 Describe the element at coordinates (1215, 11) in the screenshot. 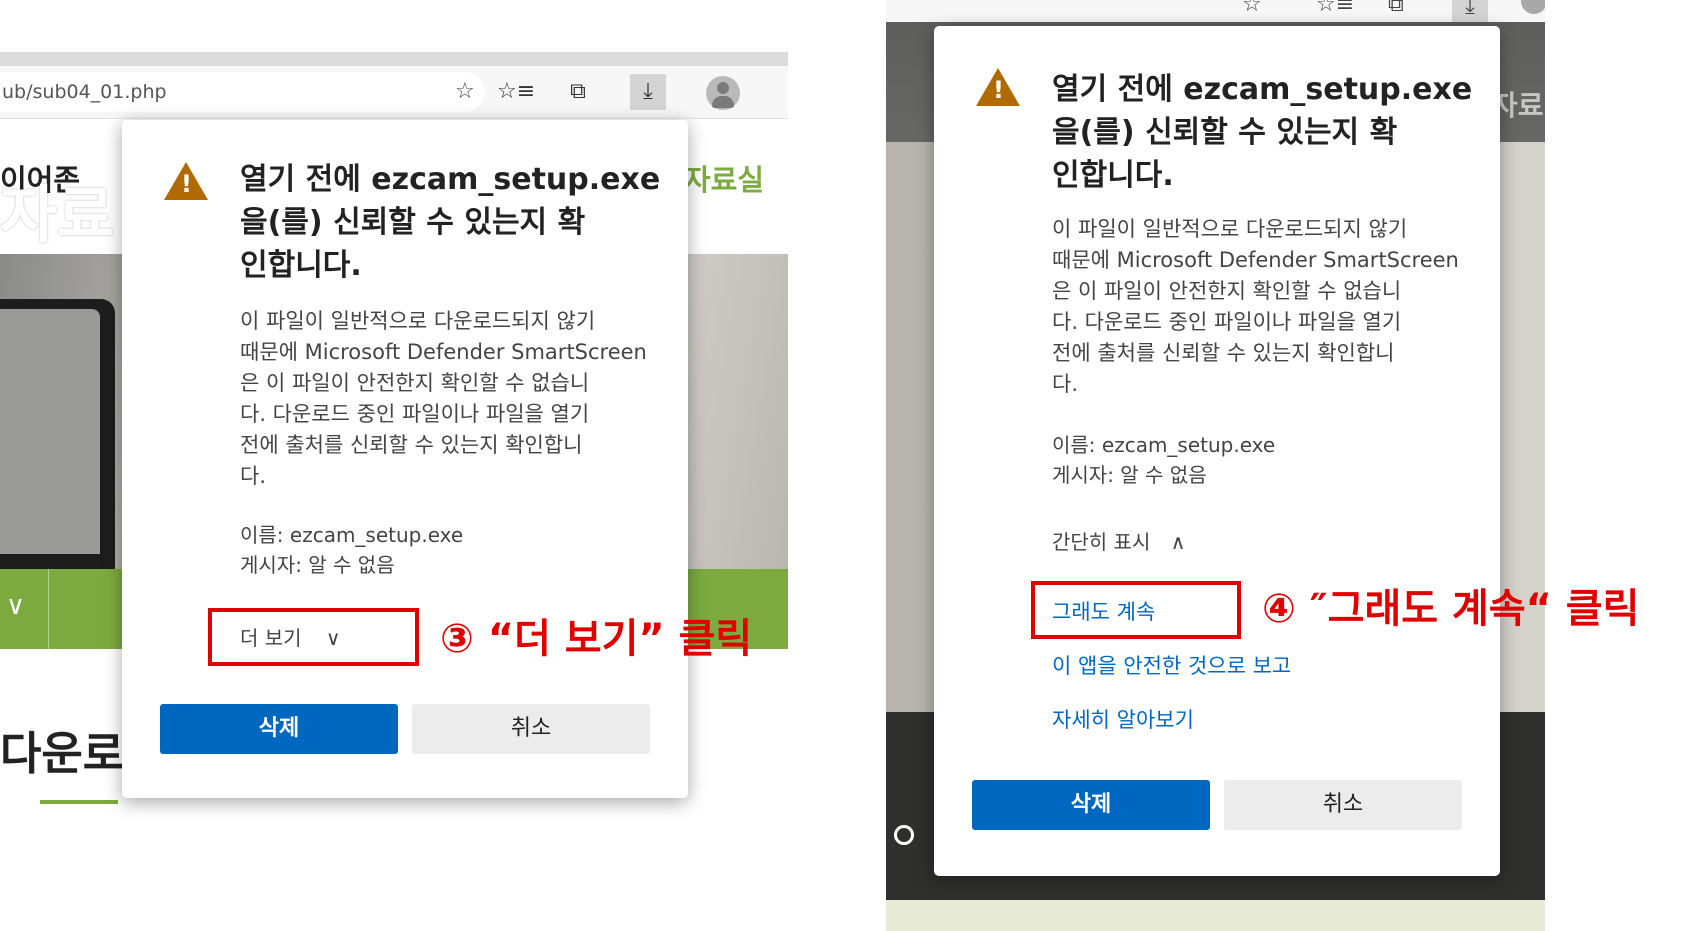

I see `browser-toolbar: ☆ ☆≡ ⧉ ⤓` at that location.